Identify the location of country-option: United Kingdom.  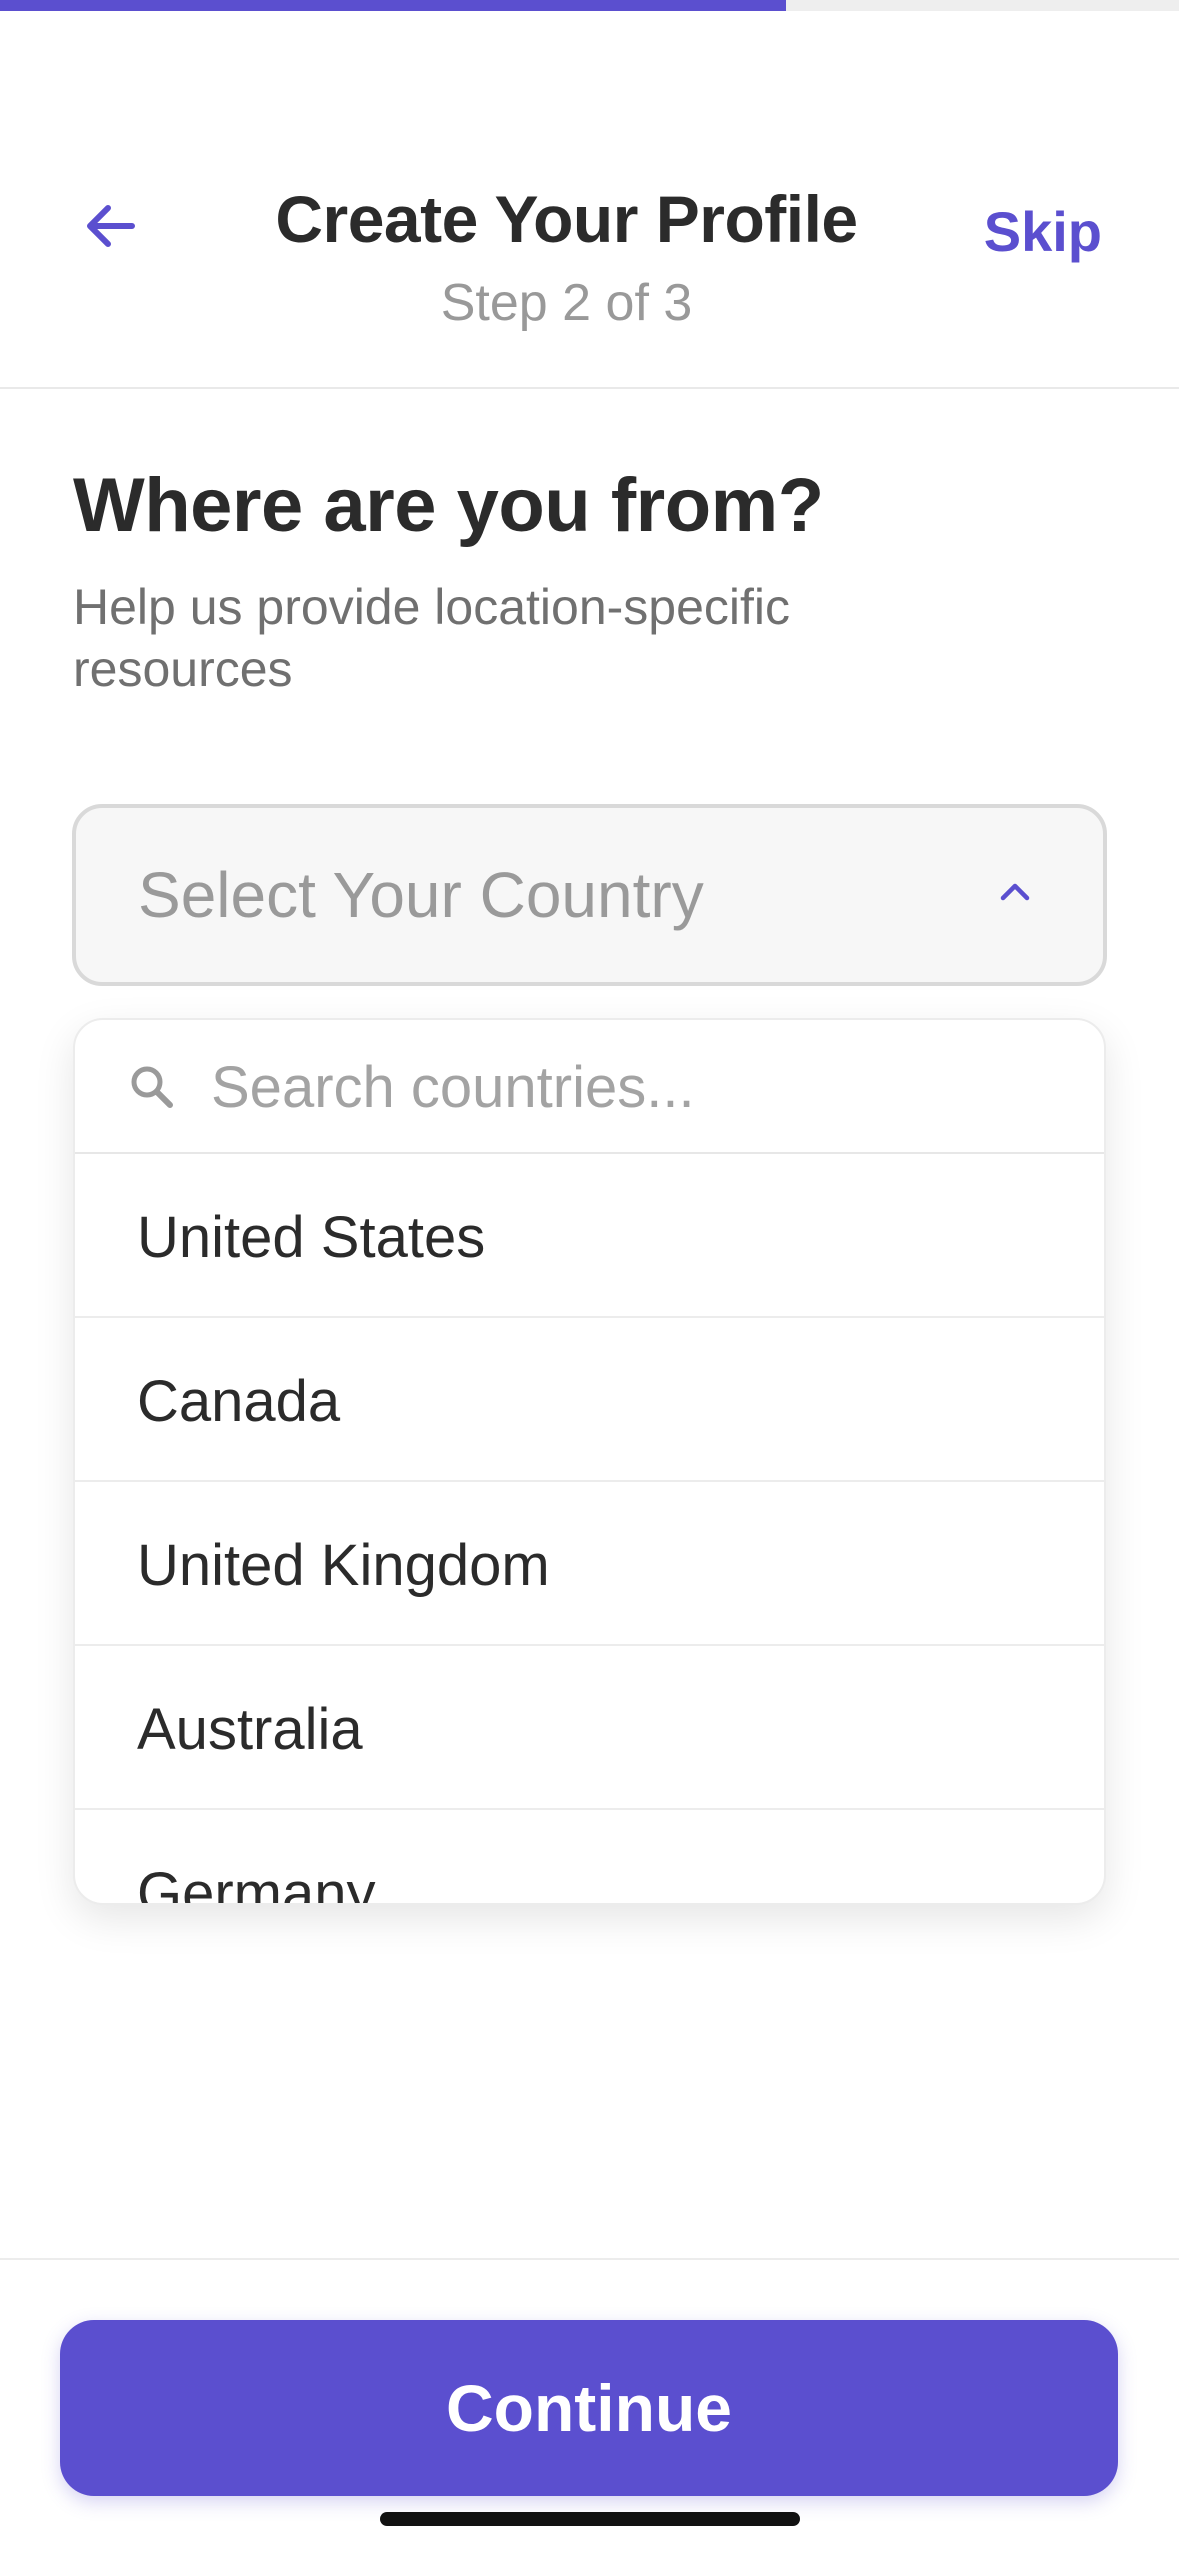
(589, 1564).